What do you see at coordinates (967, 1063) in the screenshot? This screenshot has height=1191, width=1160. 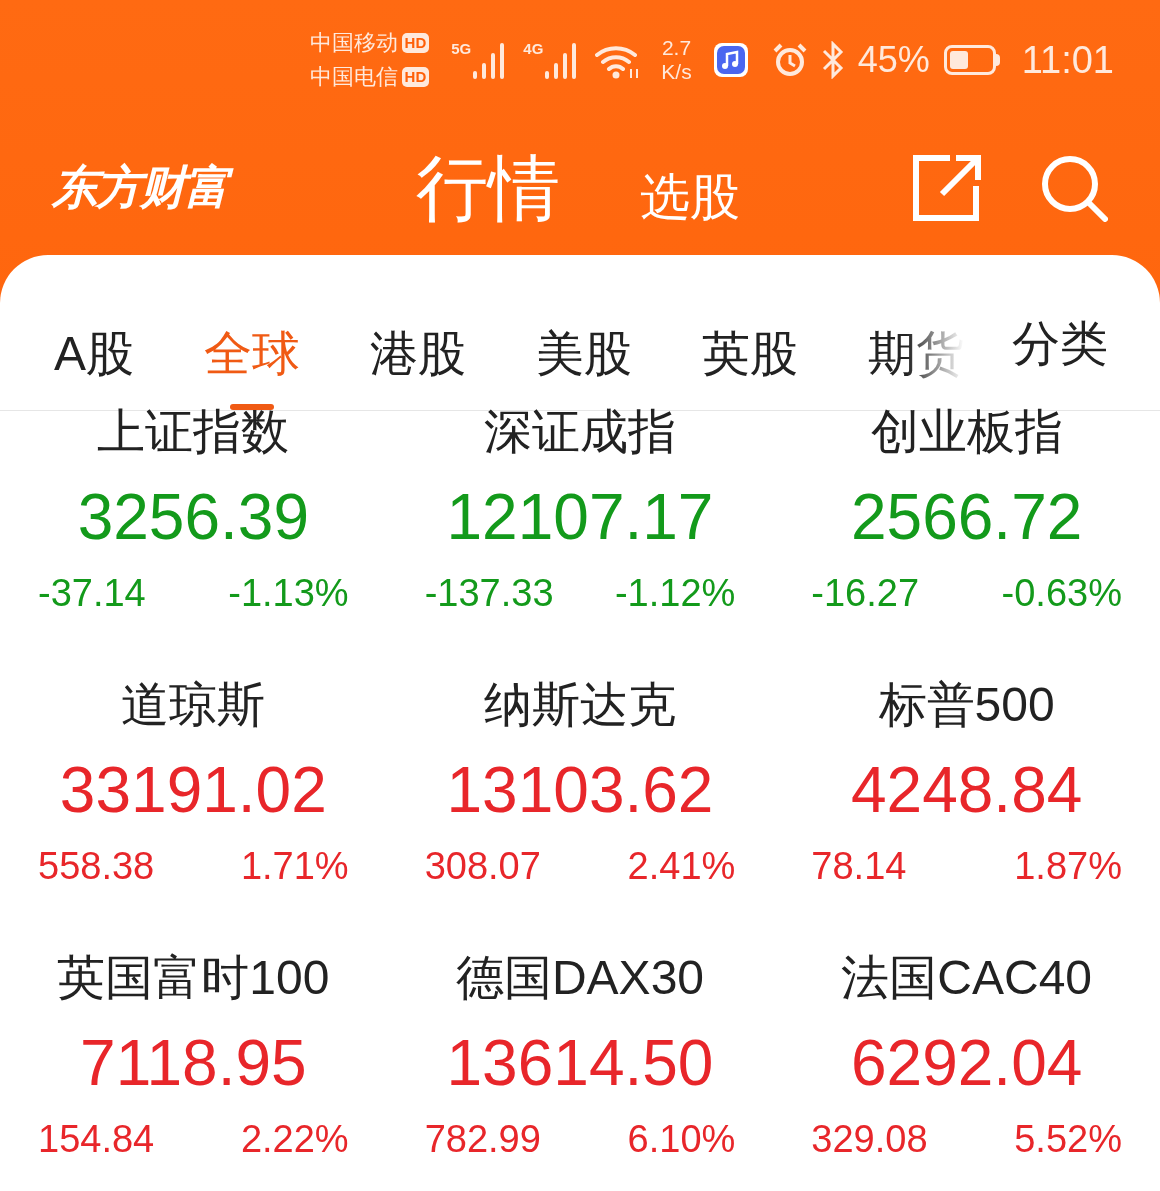 I see `index-value: 6292.04` at bounding box center [967, 1063].